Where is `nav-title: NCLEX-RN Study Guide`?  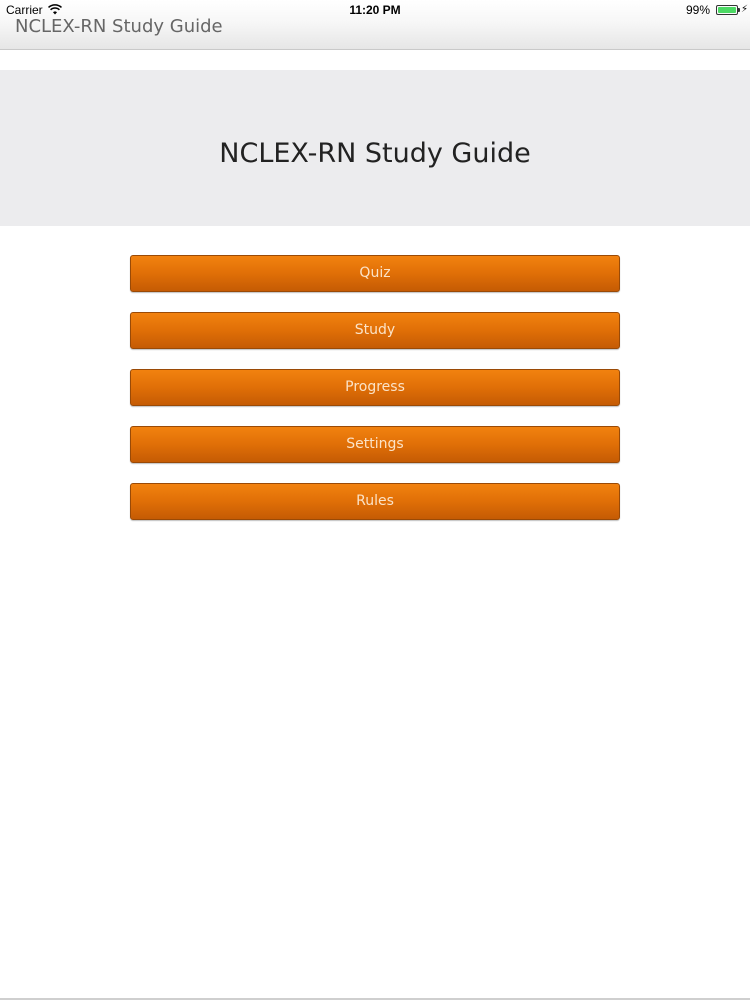 nav-title: NCLEX-RN Study Guide is located at coordinates (119, 26).